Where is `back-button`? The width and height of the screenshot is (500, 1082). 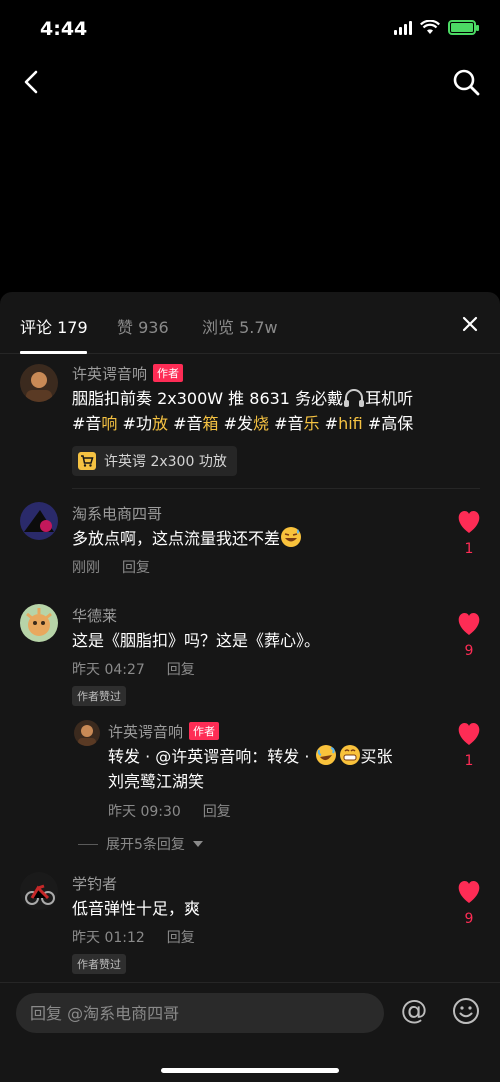 back-button is located at coordinates (32, 82).